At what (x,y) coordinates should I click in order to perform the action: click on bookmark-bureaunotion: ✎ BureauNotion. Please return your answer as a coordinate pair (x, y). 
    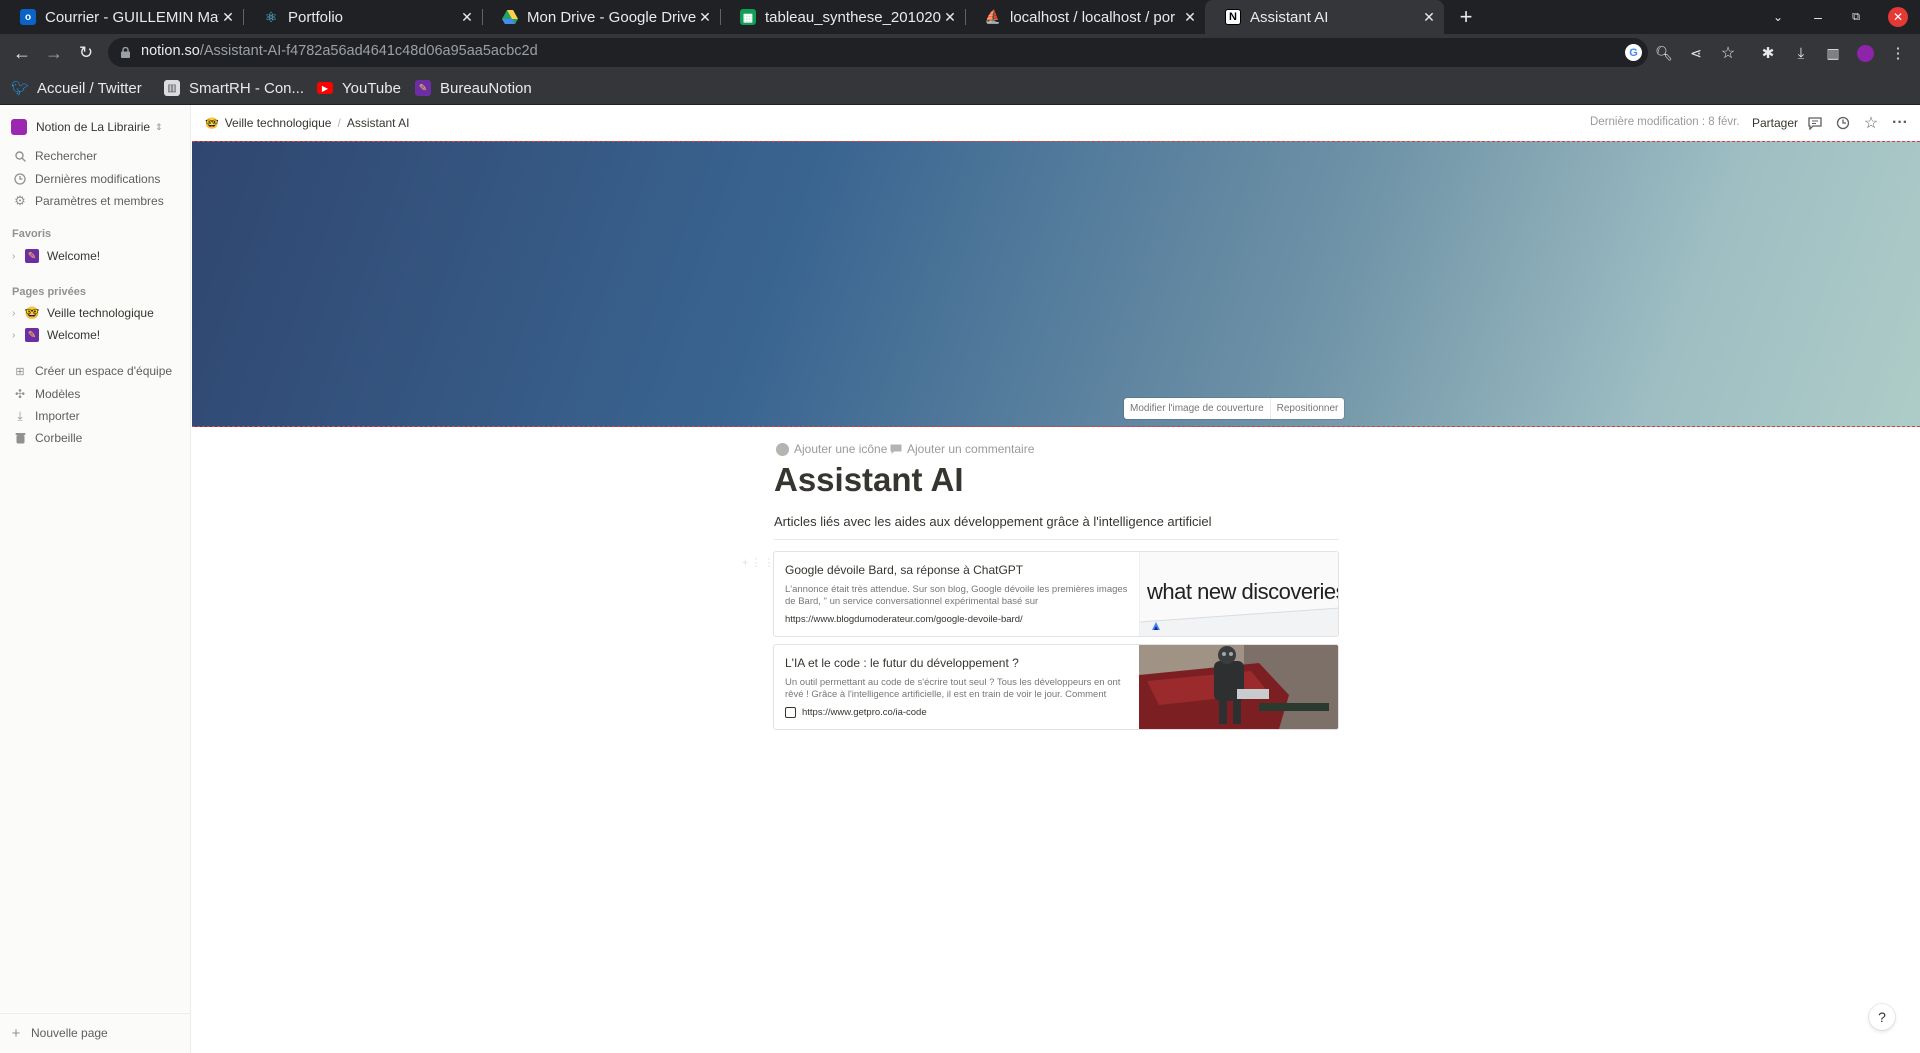
    Looking at the image, I should click on (473, 88).